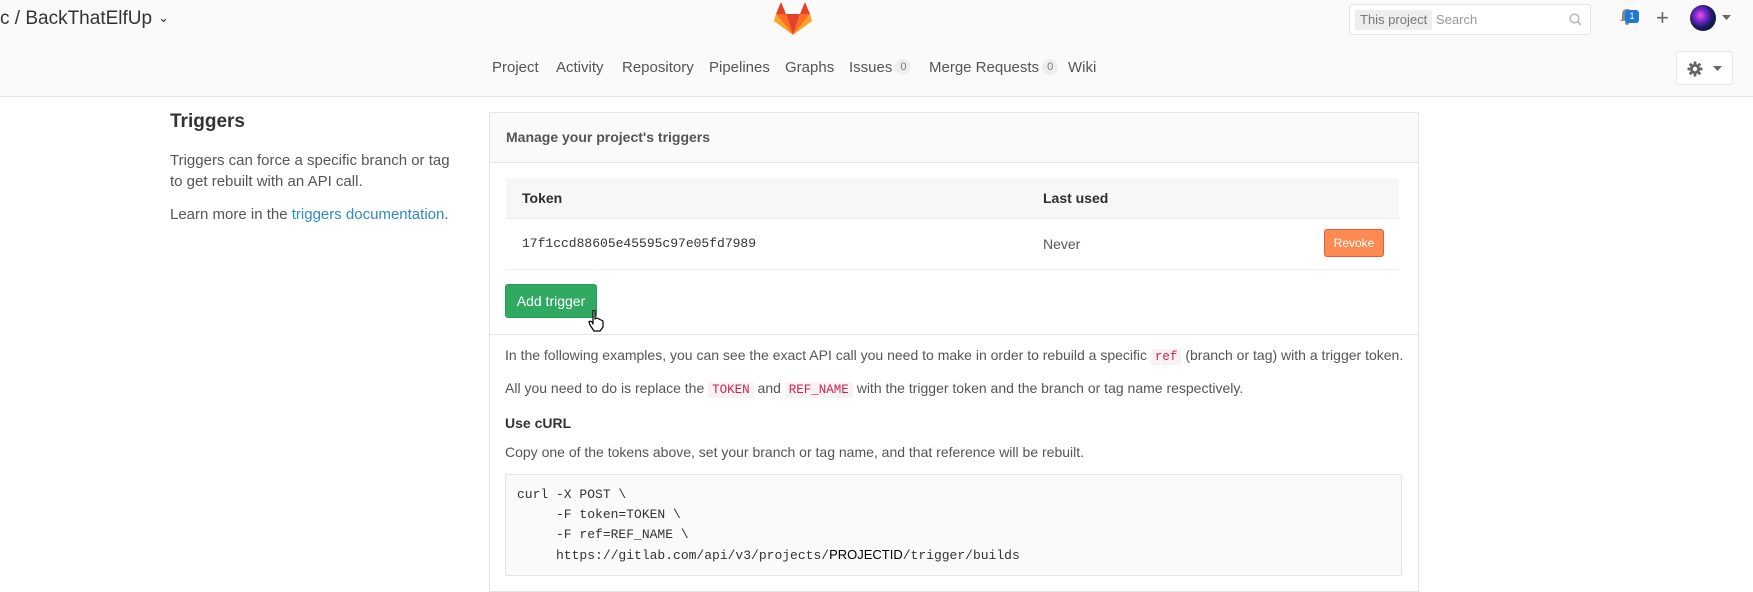 Image resolution: width=1753 pixels, height=592 pixels. Describe the element at coordinates (551, 301) in the screenshot. I see `add-trigger-button: Add trigger` at that location.